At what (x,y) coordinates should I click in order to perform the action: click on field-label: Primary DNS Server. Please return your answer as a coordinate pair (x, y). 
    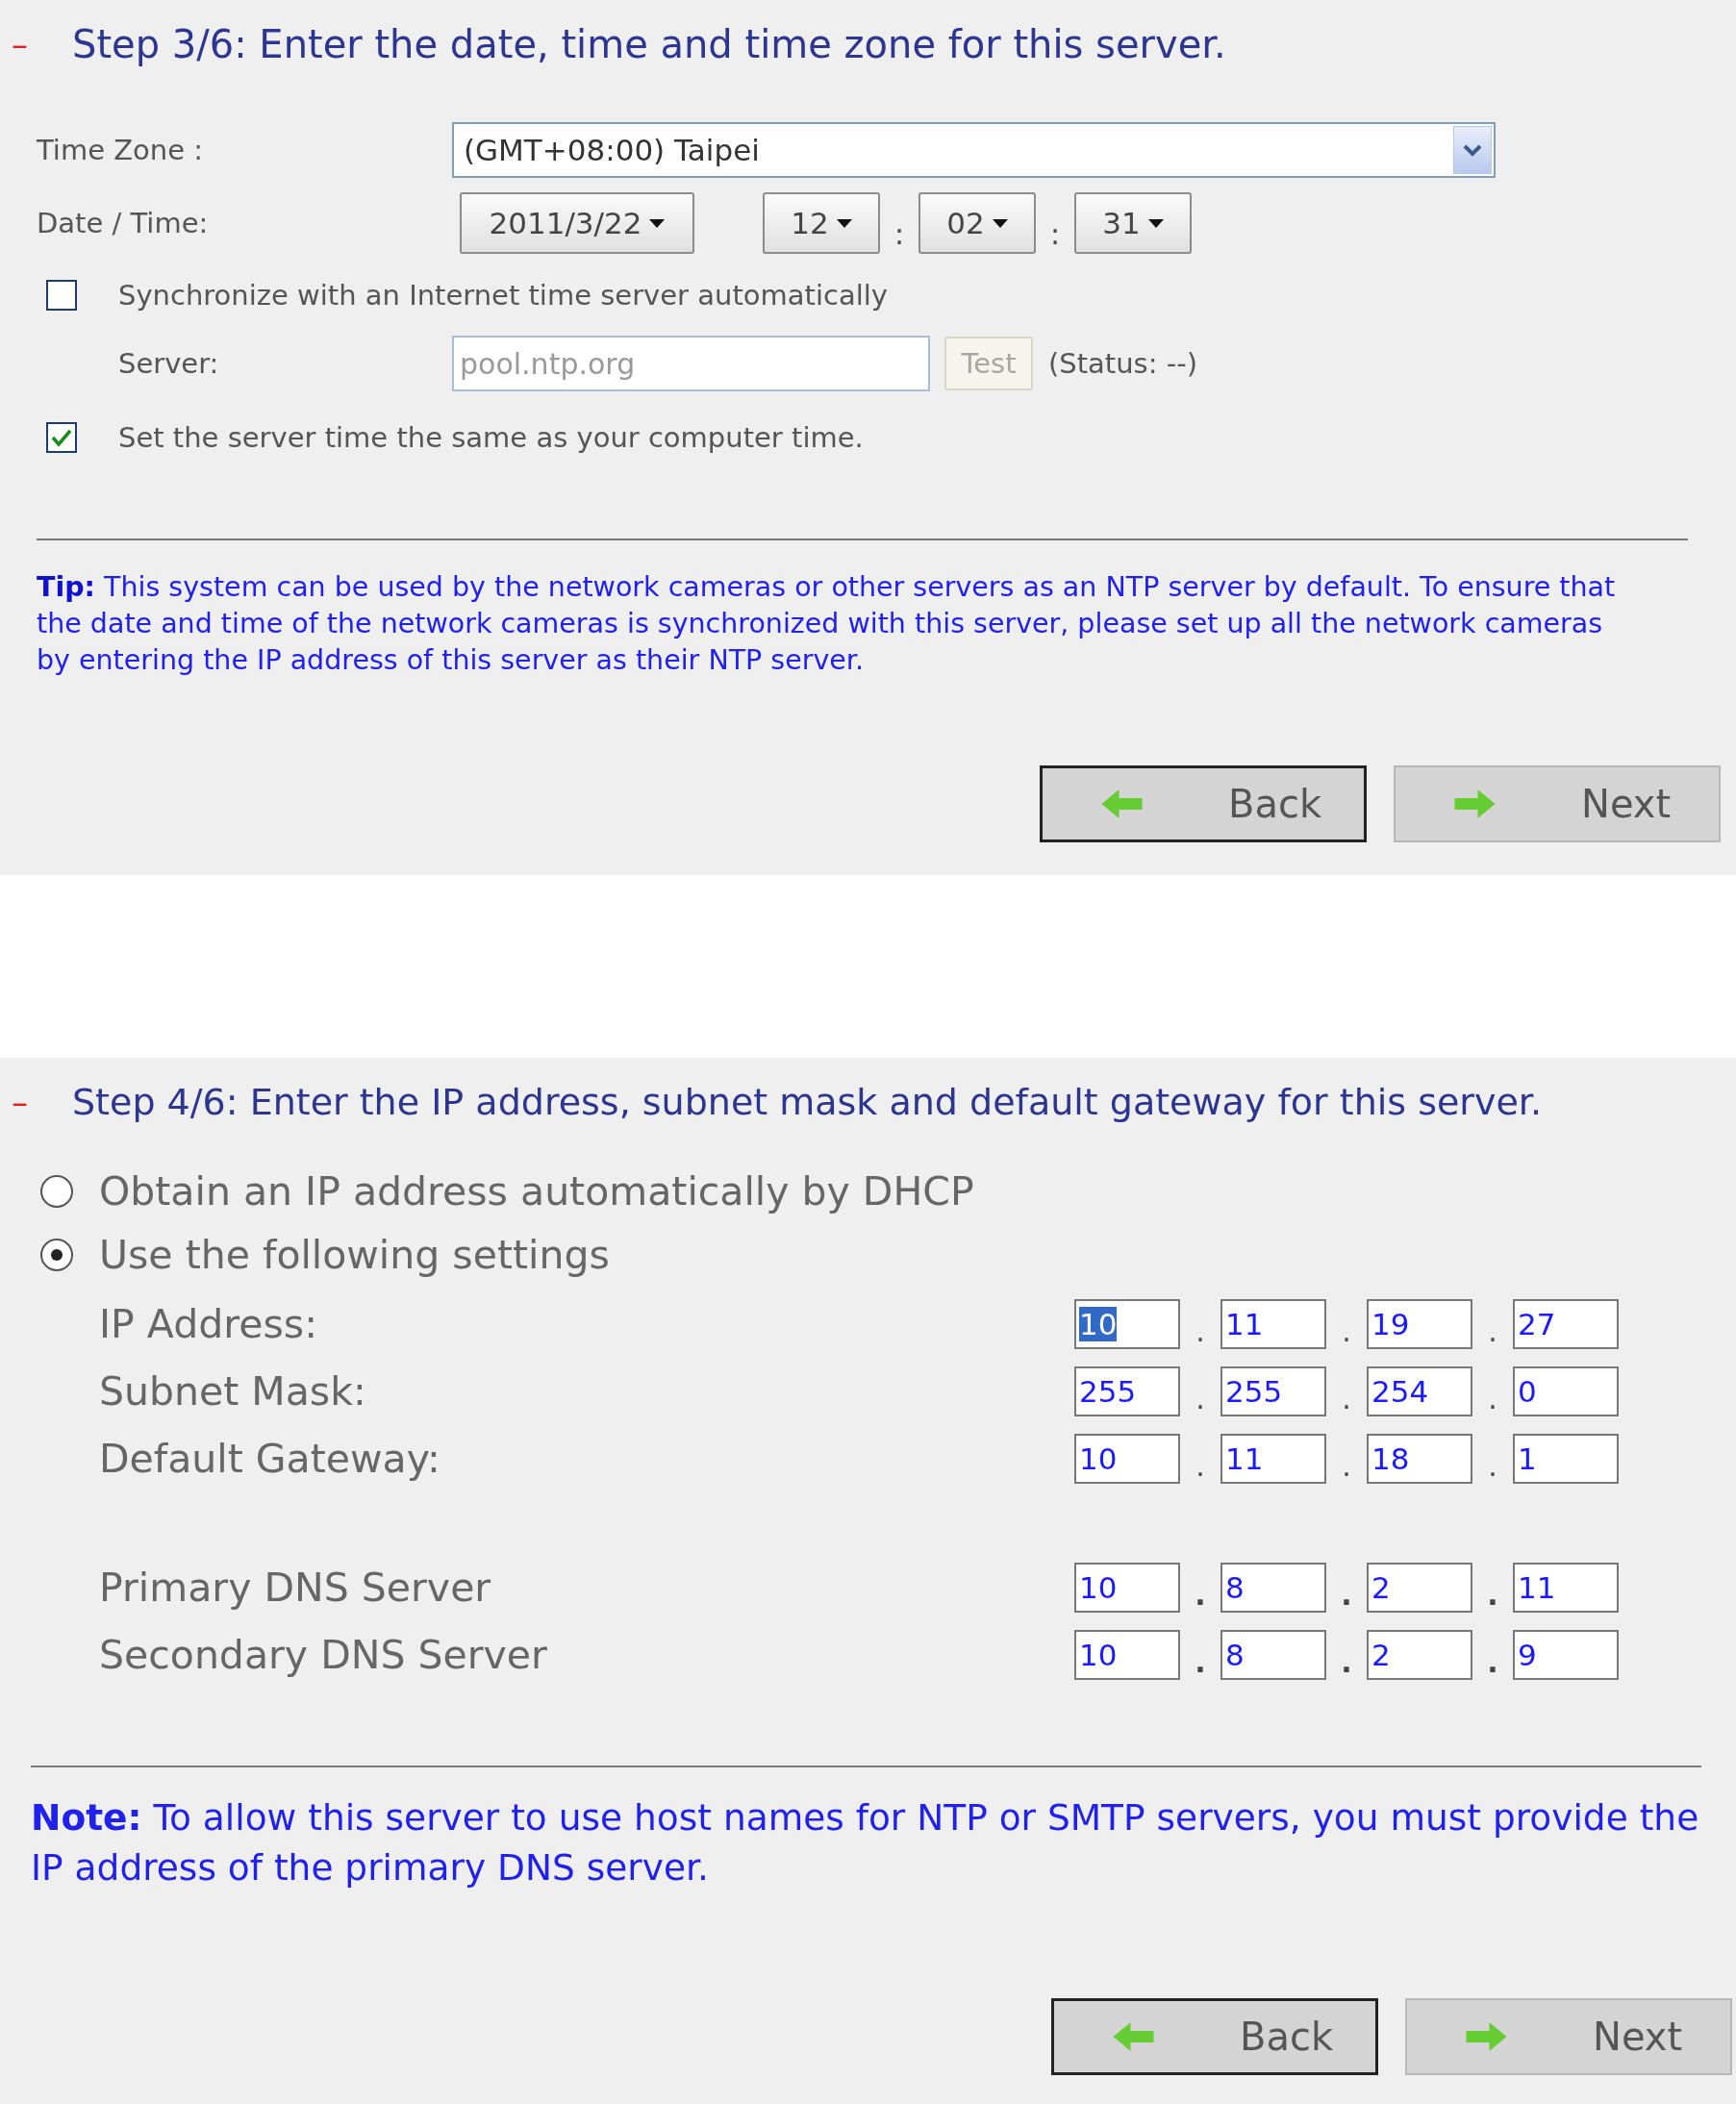
    Looking at the image, I should click on (295, 1588).